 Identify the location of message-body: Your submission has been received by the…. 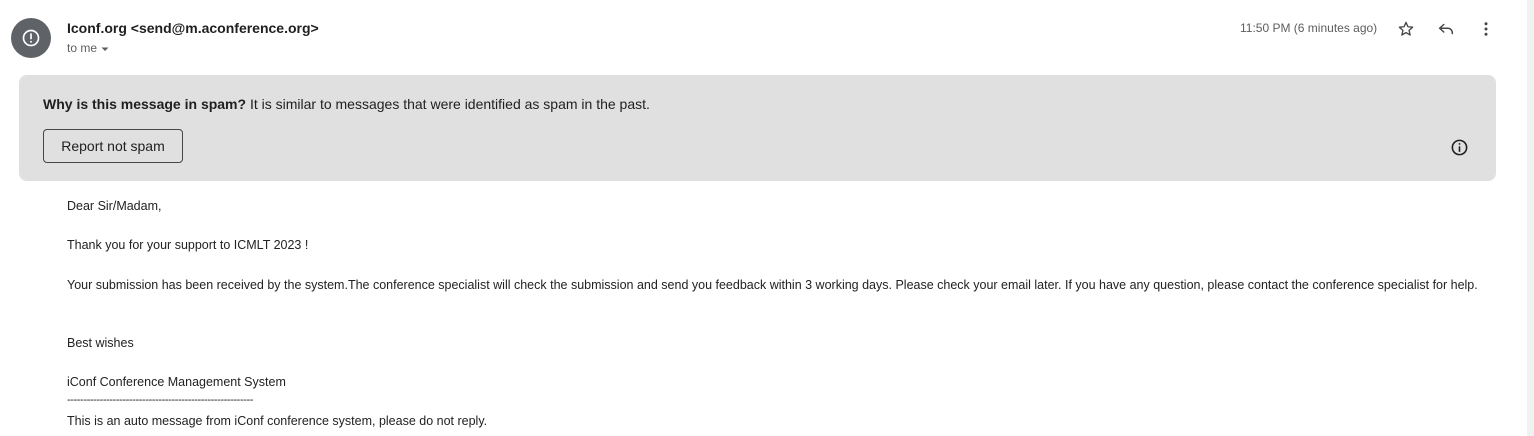
(772, 285).